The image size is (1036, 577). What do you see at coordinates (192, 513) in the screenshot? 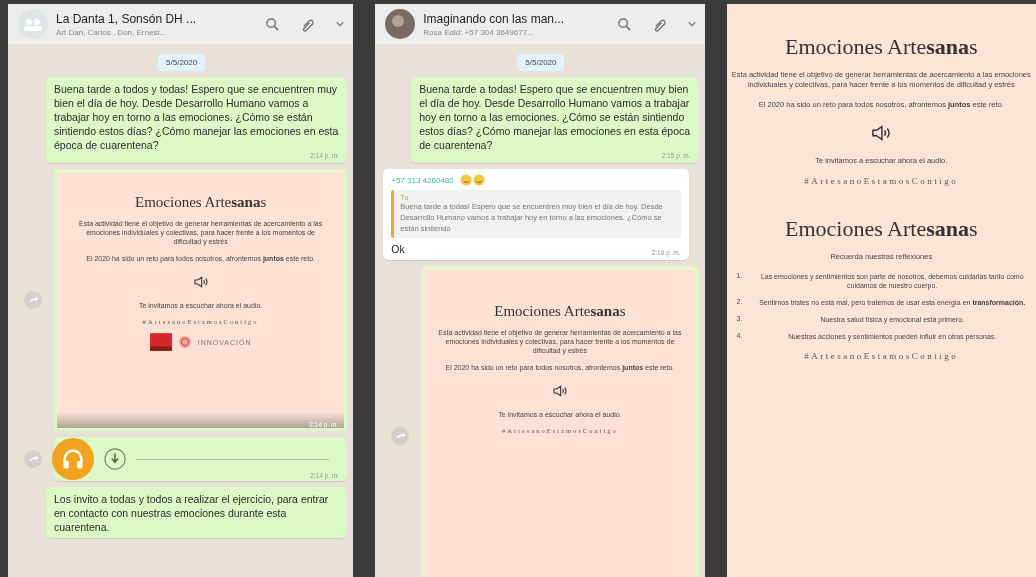
I see `message-text: Los invito a todas y todos a realizar el ejercicio, para entrar en contacto con nuestras emociones durante esta cuarentena.` at bounding box center [192, 513].